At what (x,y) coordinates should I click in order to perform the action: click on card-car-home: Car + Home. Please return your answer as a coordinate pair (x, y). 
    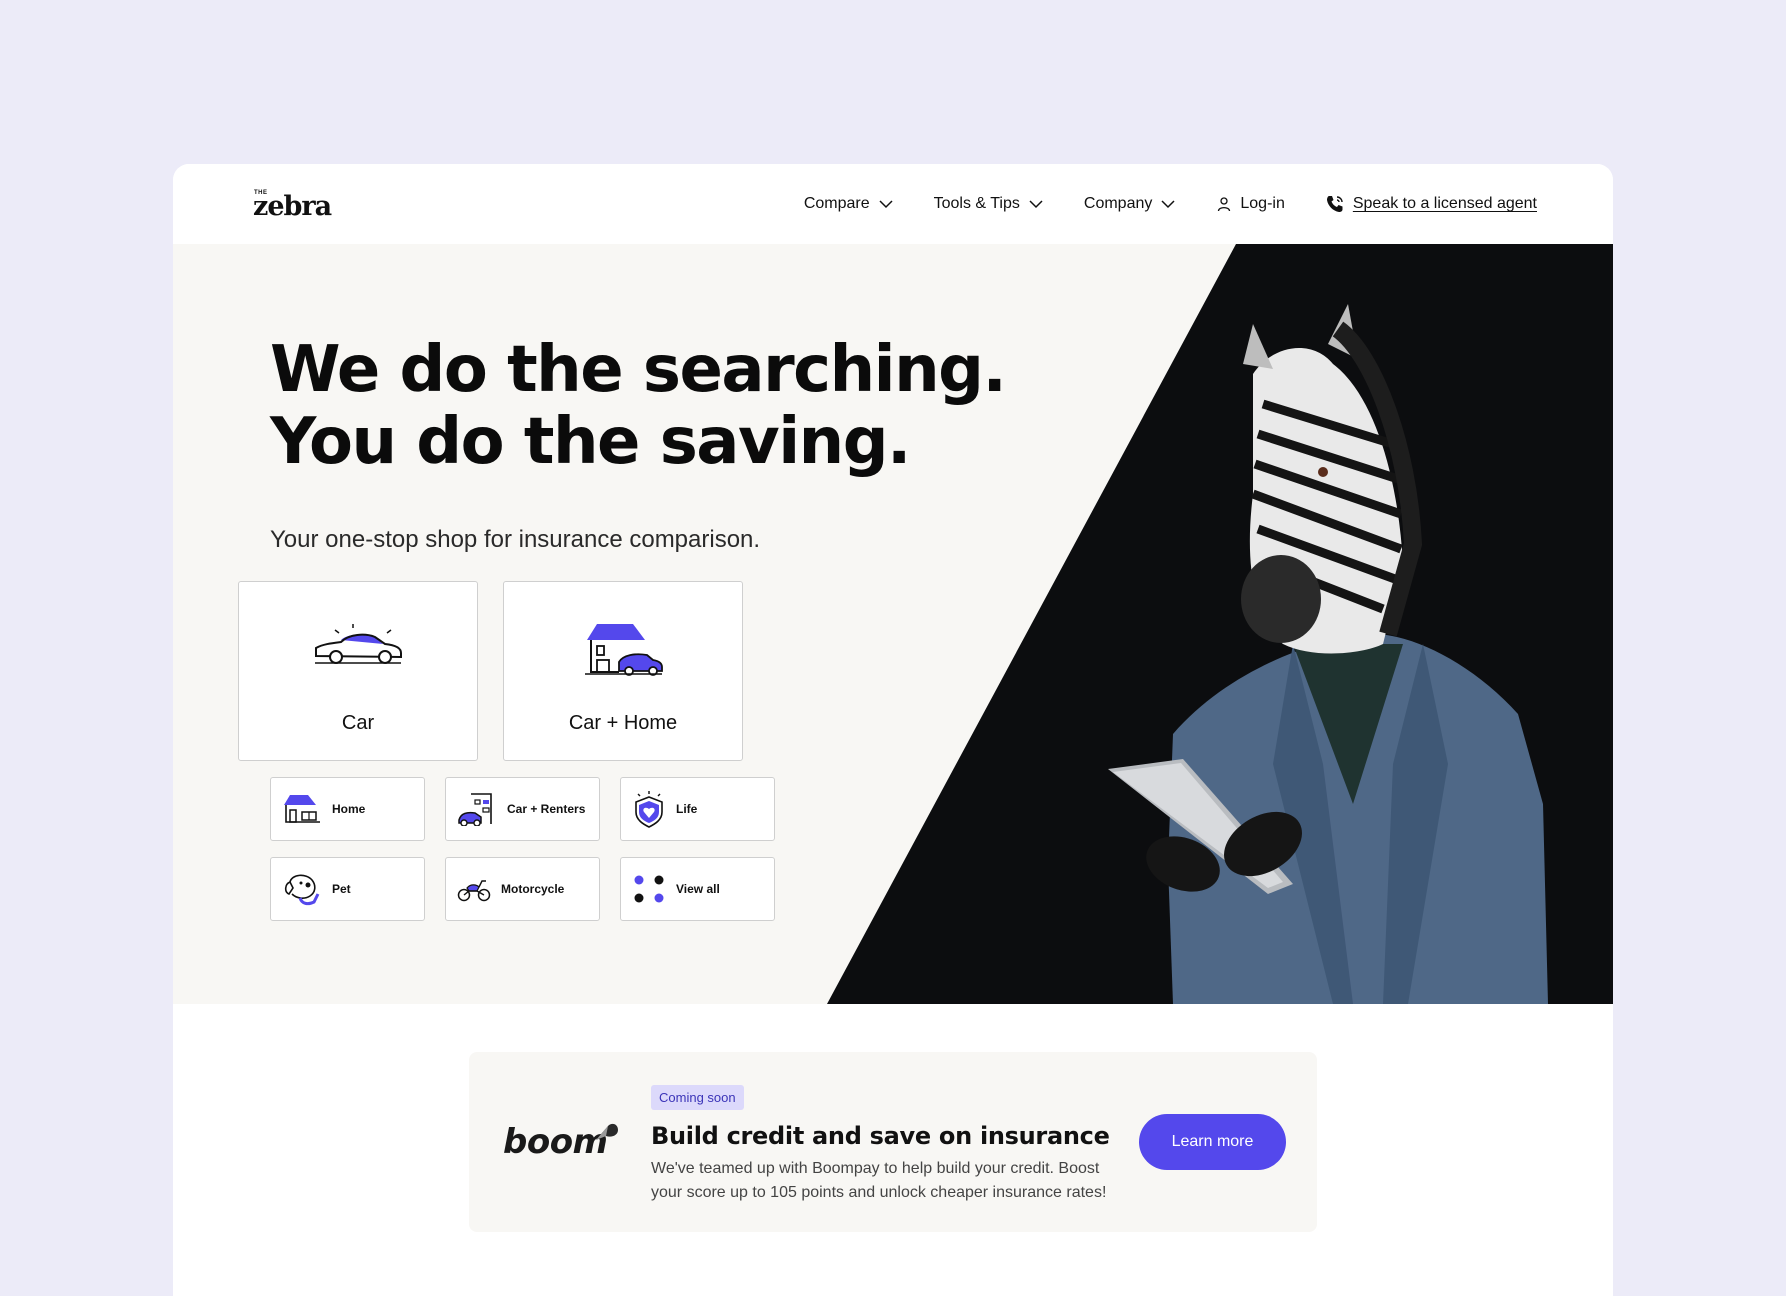
    Looking at the image, I should click on (623, 671).